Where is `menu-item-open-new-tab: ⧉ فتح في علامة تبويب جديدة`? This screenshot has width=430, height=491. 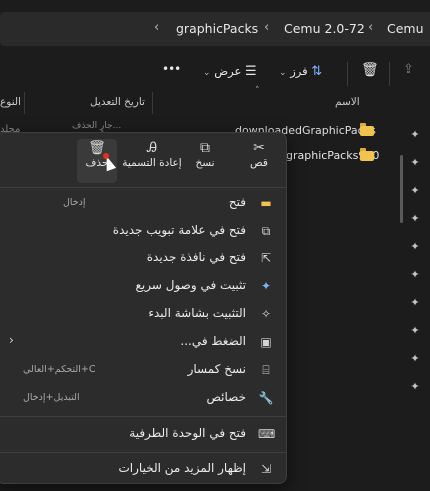
menu-item-open-new-tab: ⧉ فتح في علامة تبويب جديدة is located at coordinates (143, 231).